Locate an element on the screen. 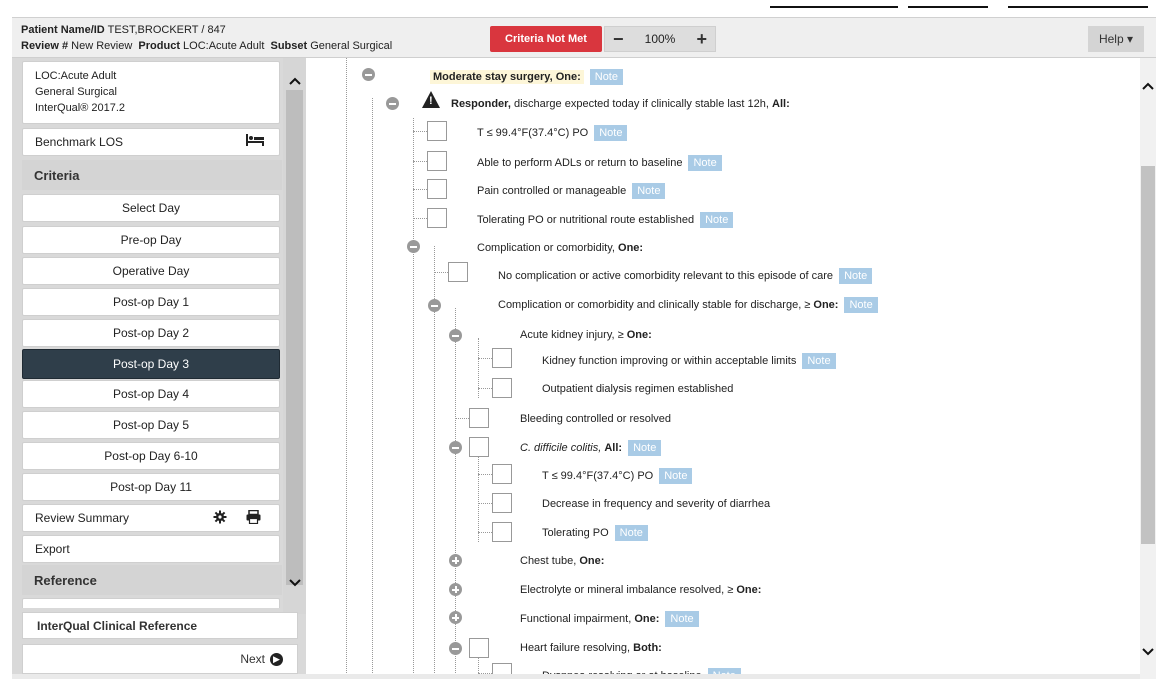 Image resolution: width=1156 pixels, height=679 pixels. bottom-scrollbar is located at coordinates (576, 676).